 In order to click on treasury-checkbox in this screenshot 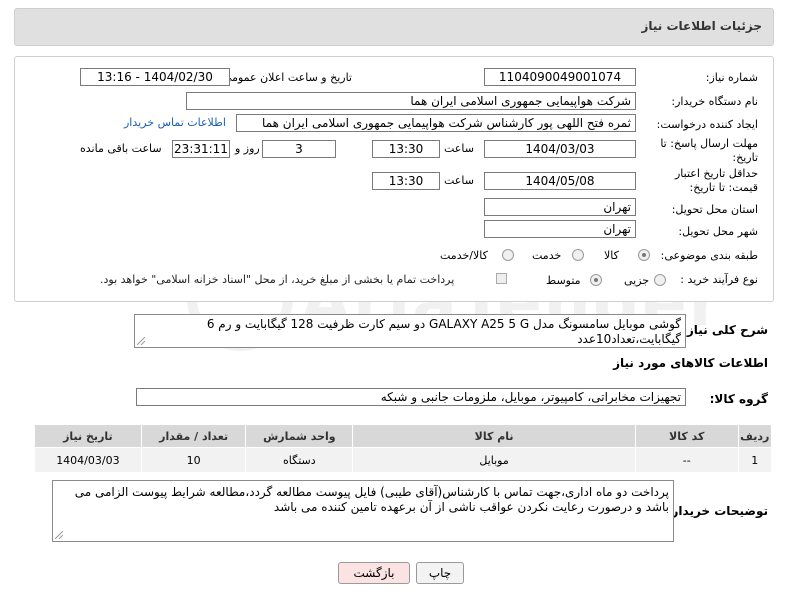, I will do `click(501, 278)`.